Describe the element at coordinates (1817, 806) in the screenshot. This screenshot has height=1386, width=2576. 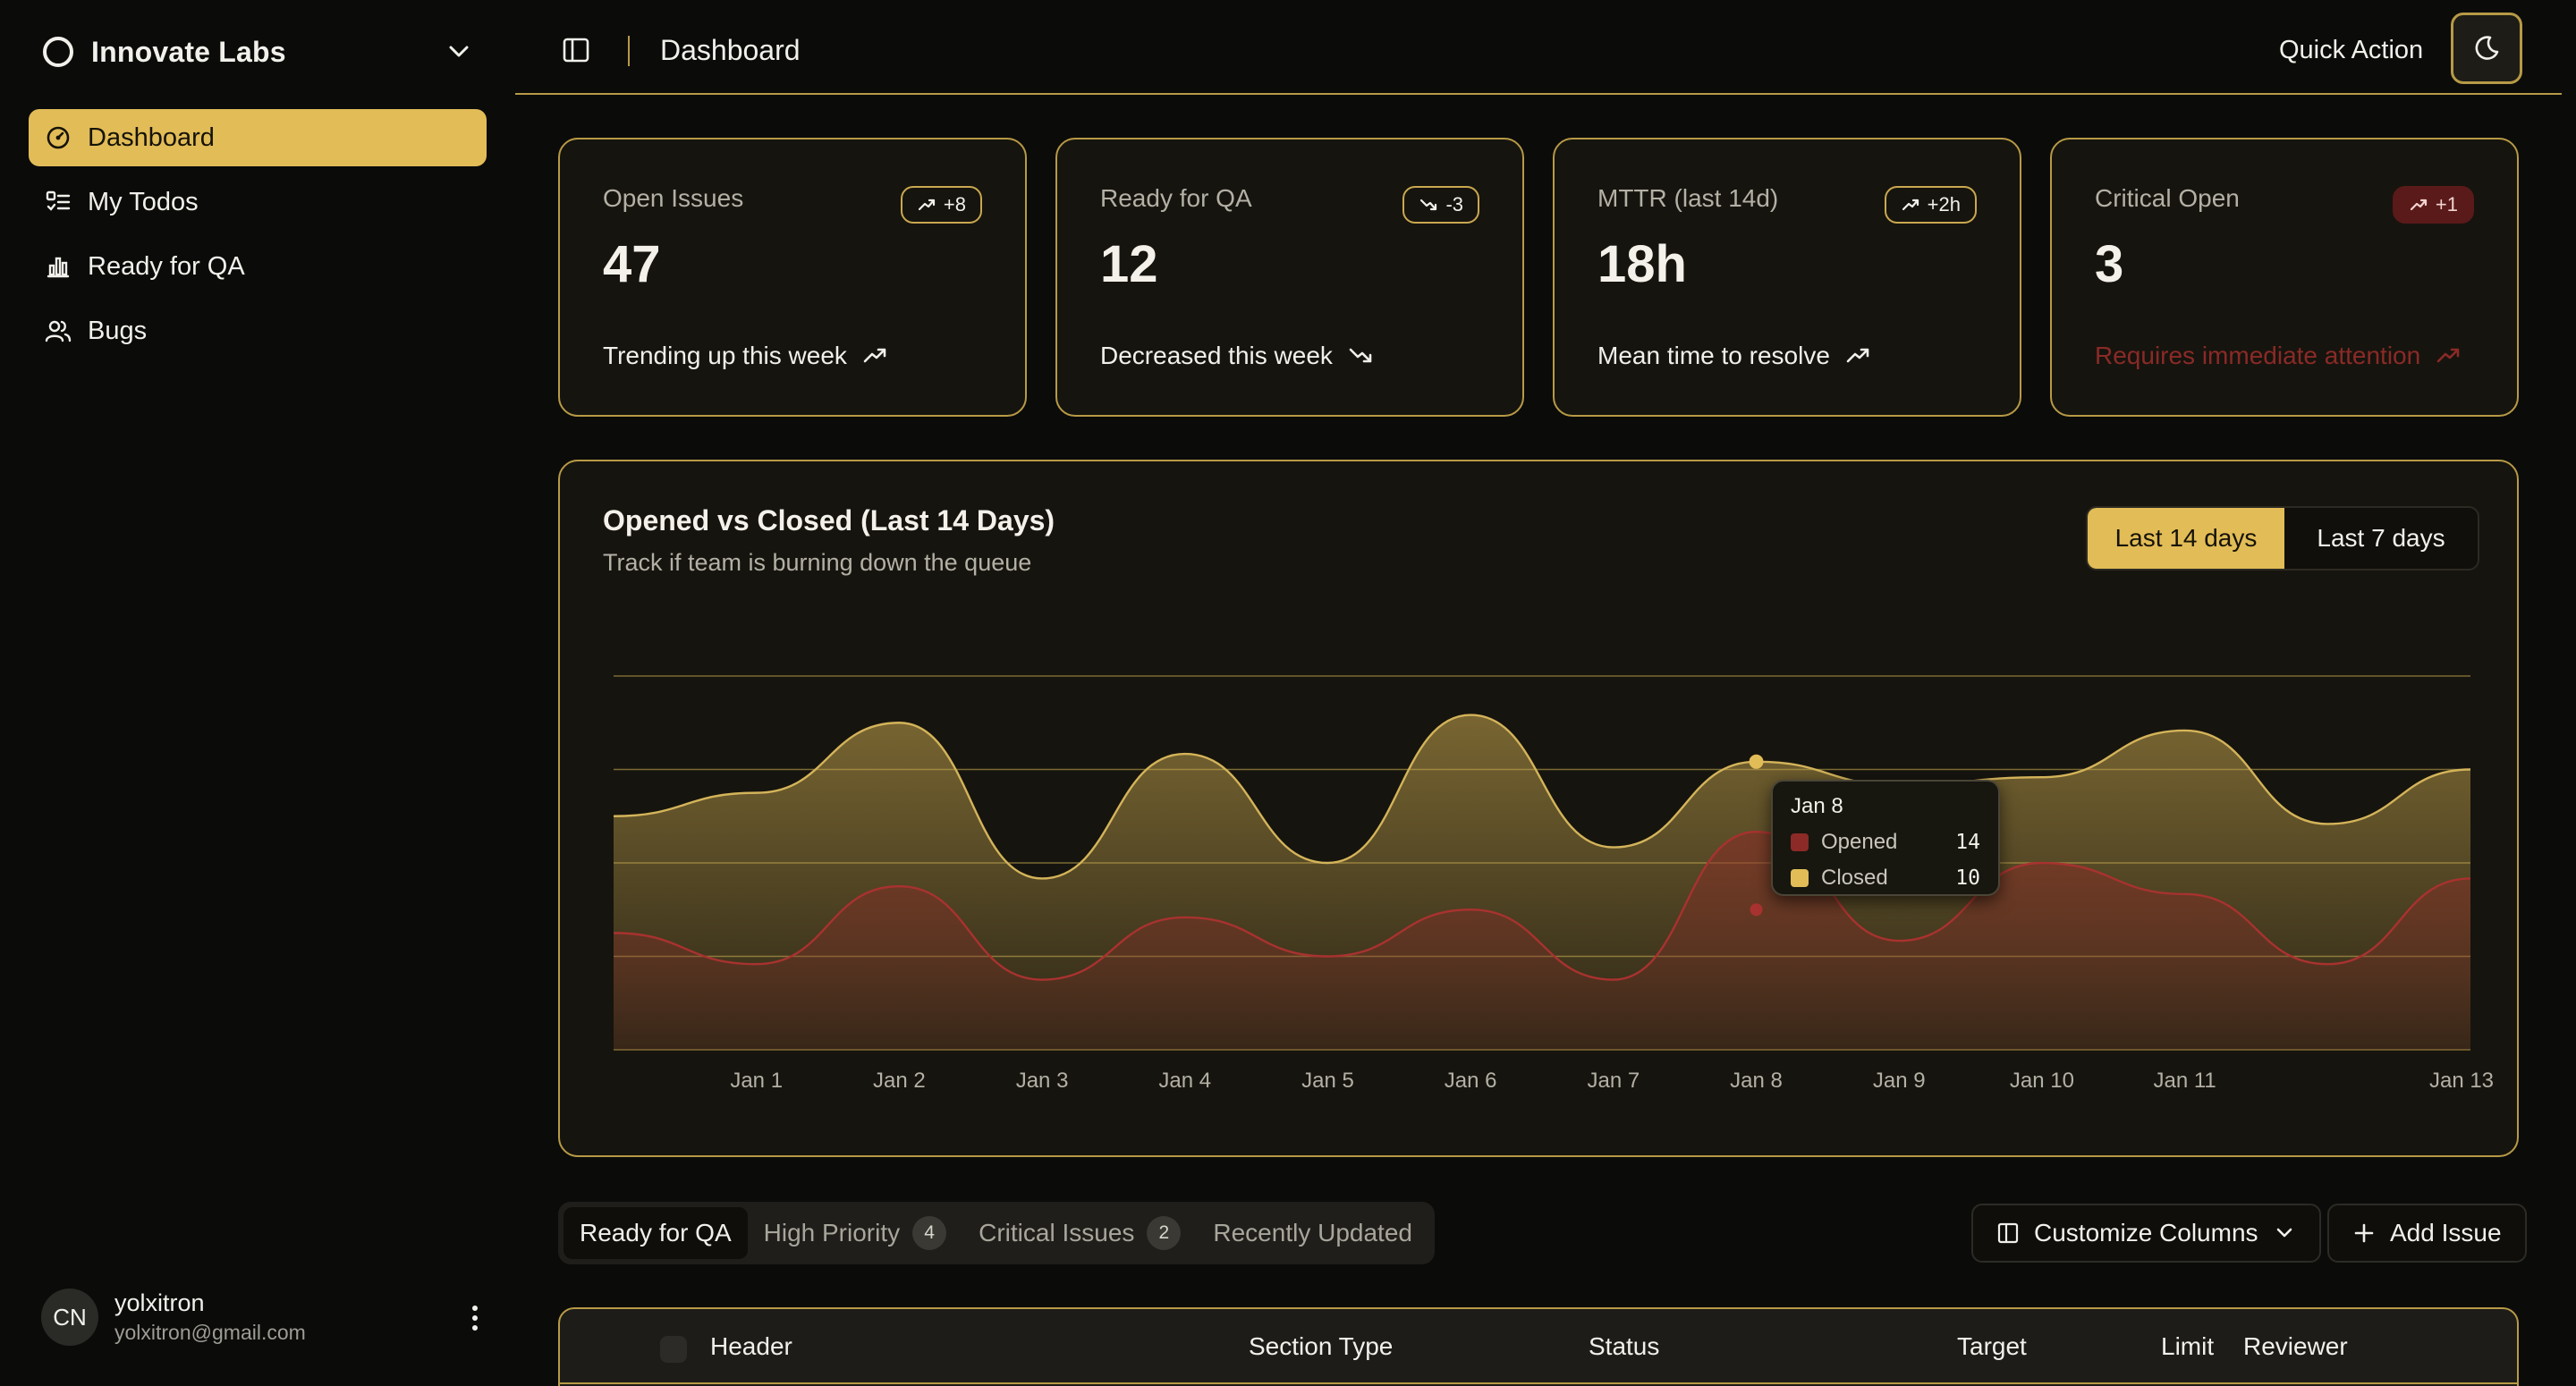
I see `tooltip-title: Jan 8` at that location.